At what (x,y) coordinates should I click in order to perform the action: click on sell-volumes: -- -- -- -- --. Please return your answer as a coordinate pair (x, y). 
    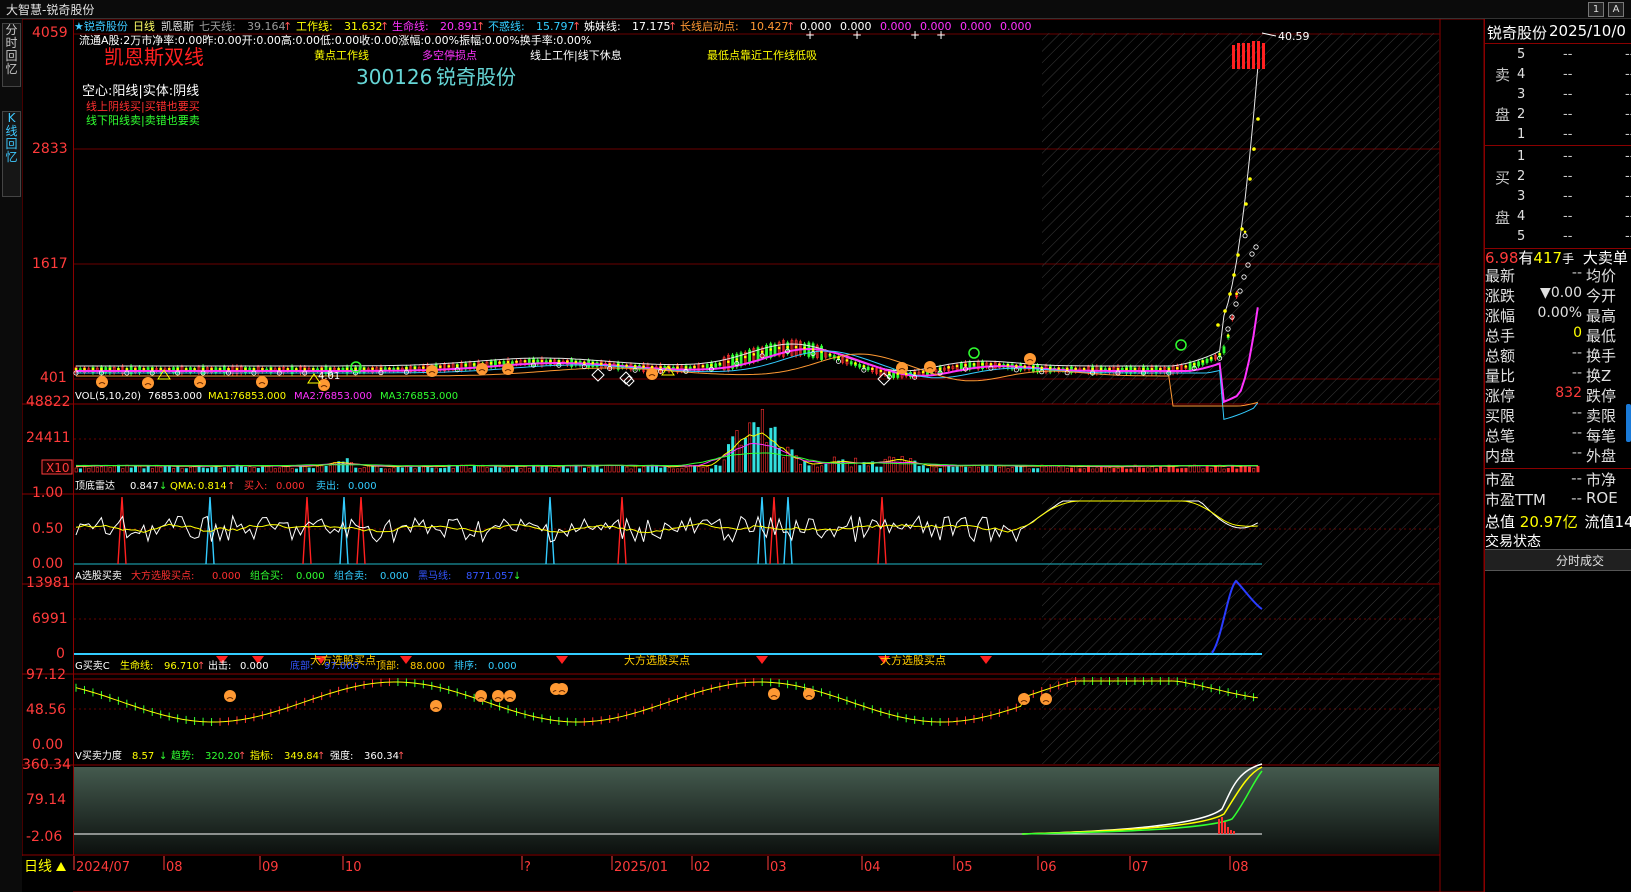
    Looking at the image, I should click on (1628, 95).